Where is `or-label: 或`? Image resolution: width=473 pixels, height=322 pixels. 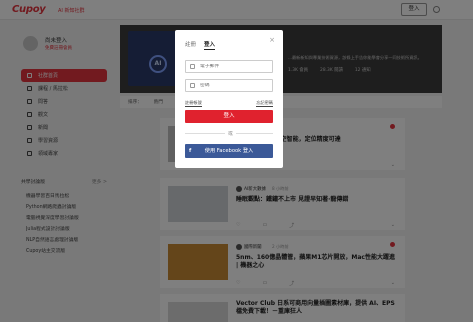 or-label: 或 is located at coordinates (230, 133).